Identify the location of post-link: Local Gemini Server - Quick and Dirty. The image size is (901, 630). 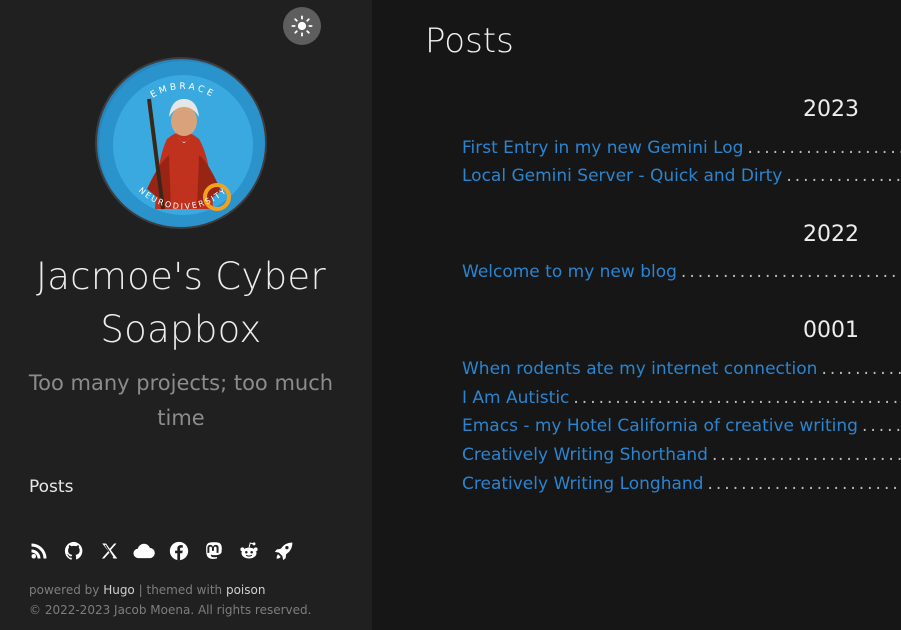
(622, 176).